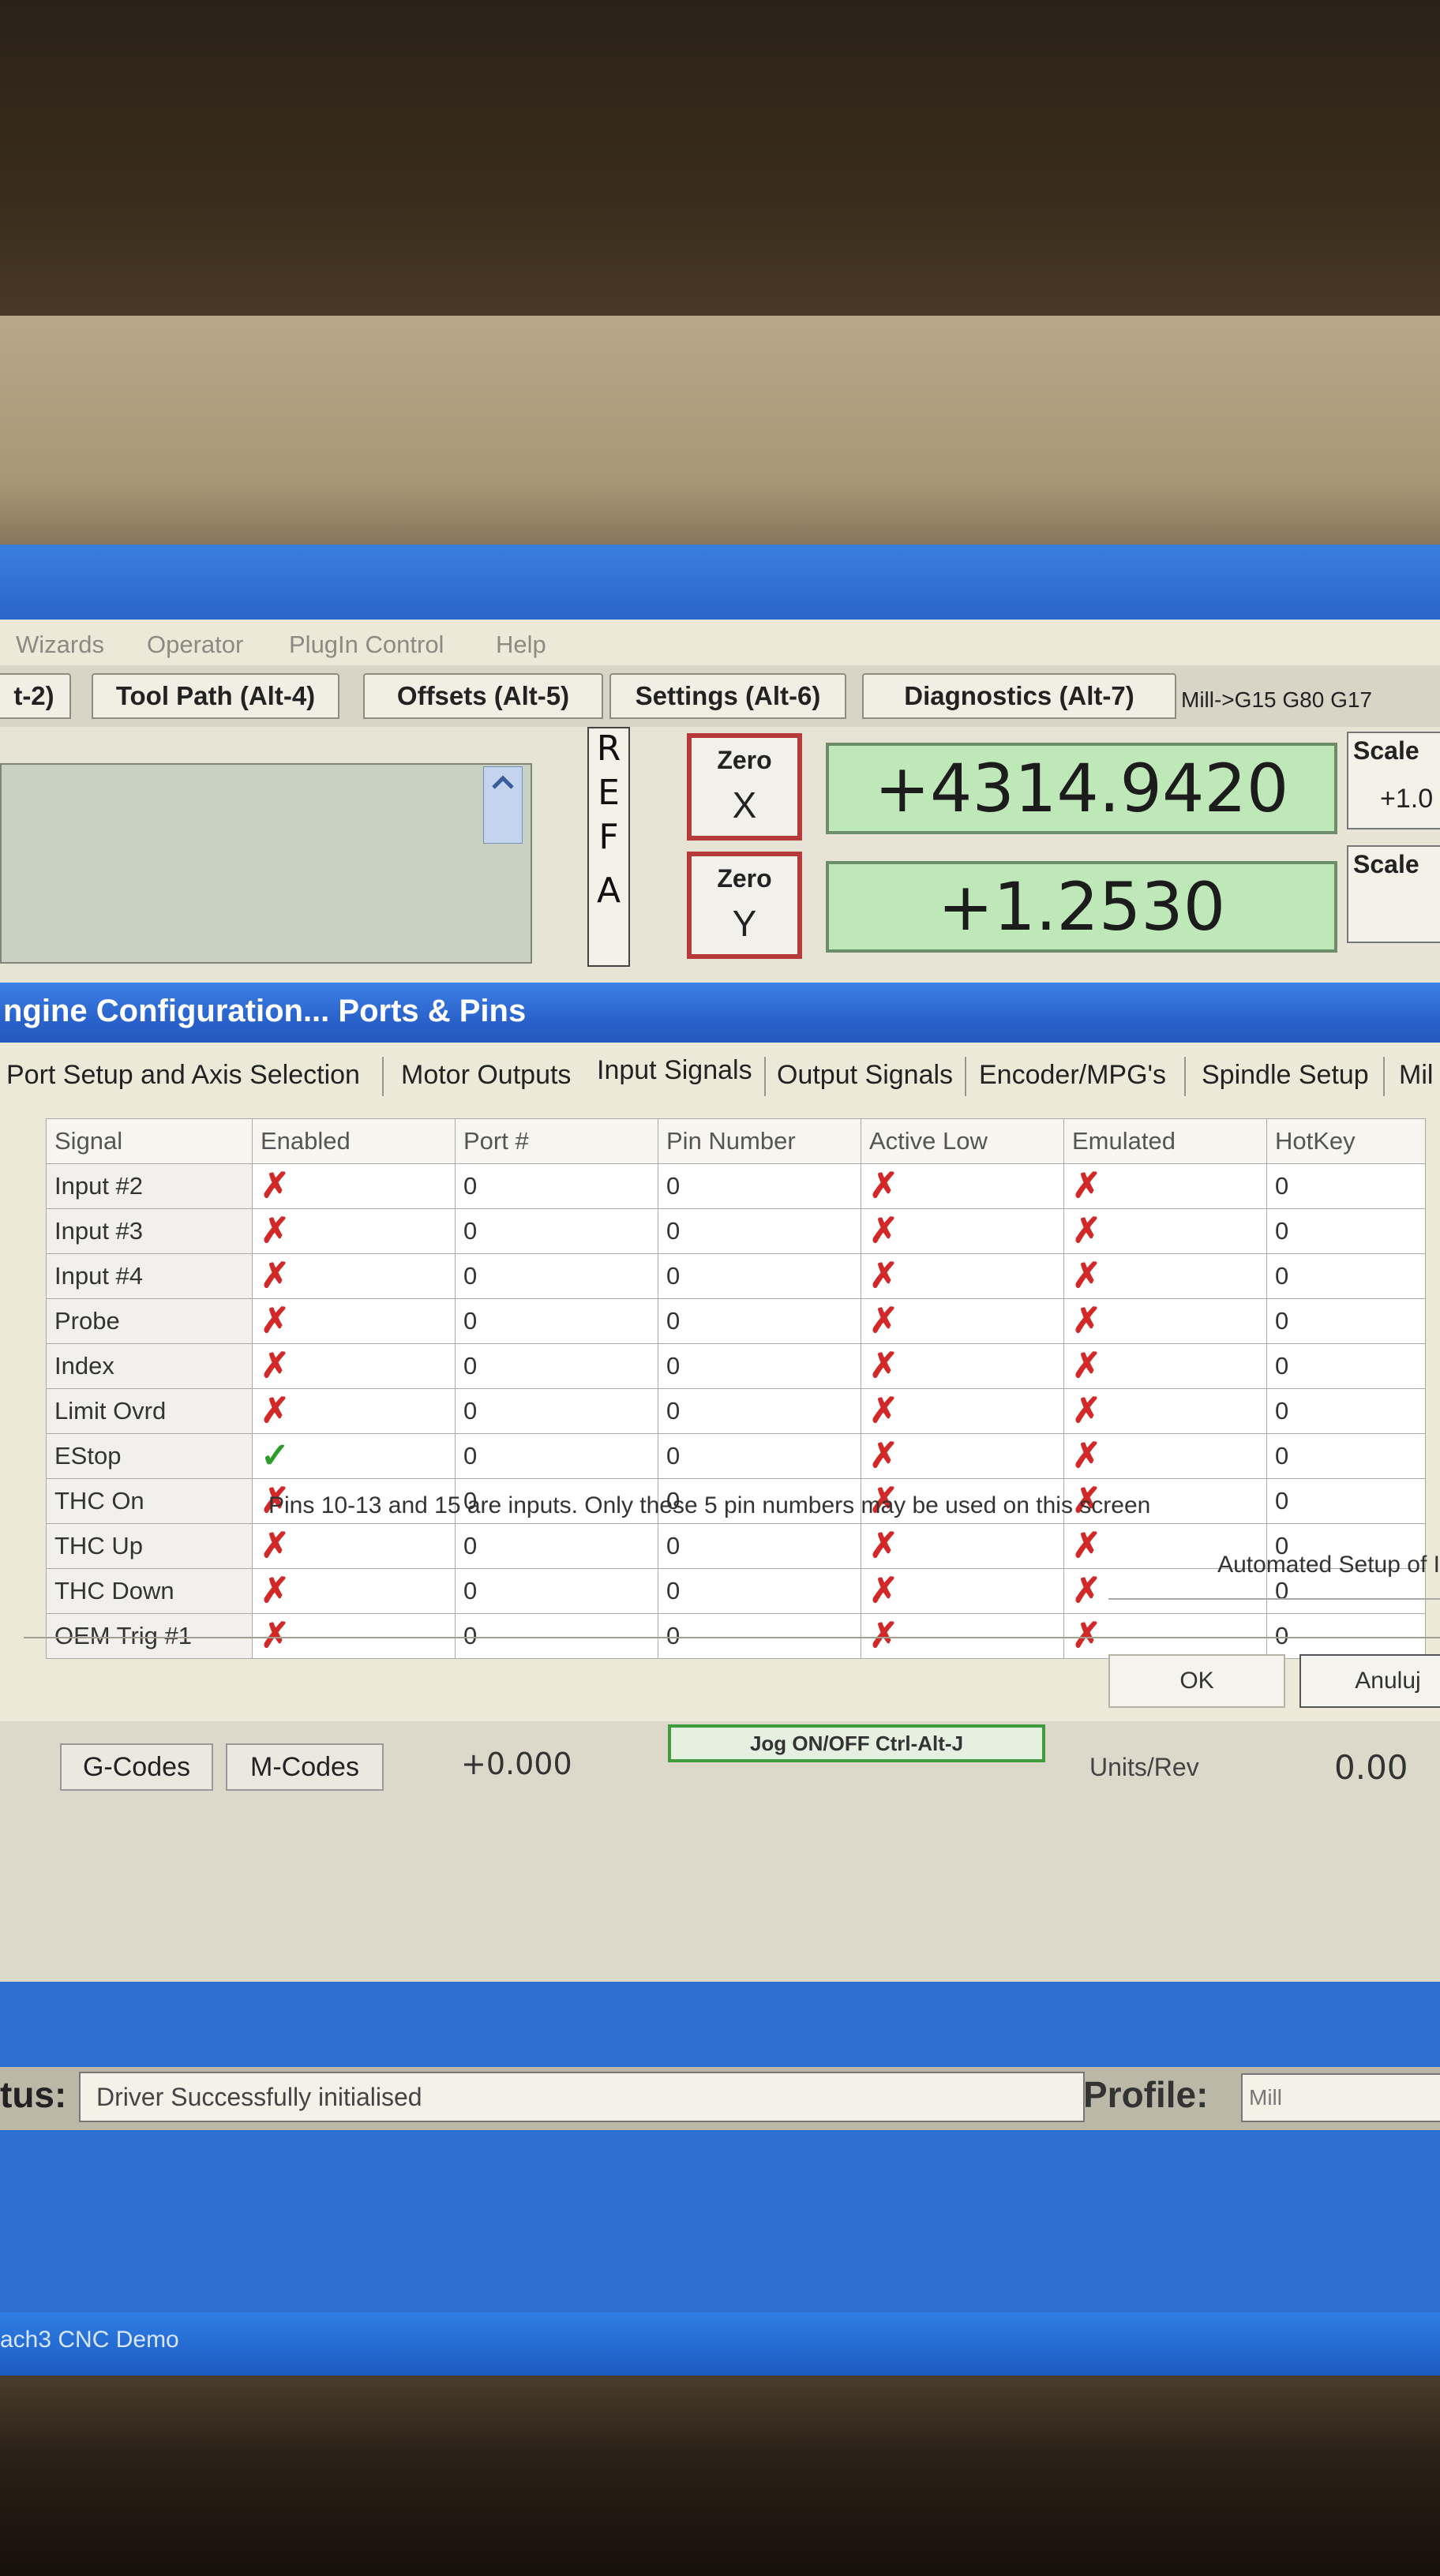  Describe the element at coordinates (521, 645) in the screenshot. I see `menu-help: Help` at that location.